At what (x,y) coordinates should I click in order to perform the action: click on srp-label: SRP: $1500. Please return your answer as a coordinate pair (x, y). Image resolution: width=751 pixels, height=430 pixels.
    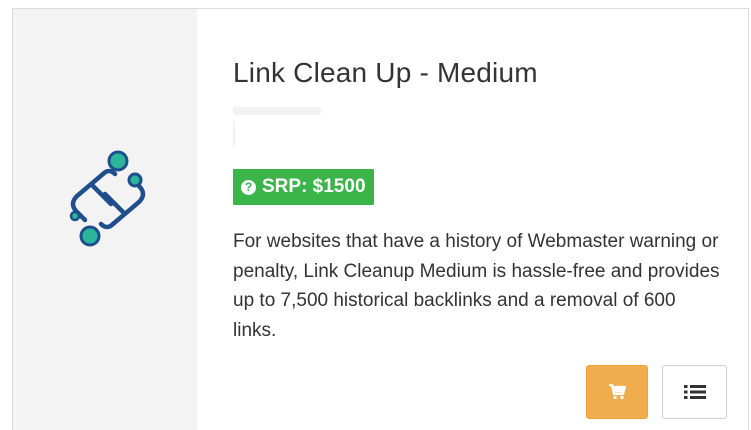
    Looking at the image, I should click on (314, 186).